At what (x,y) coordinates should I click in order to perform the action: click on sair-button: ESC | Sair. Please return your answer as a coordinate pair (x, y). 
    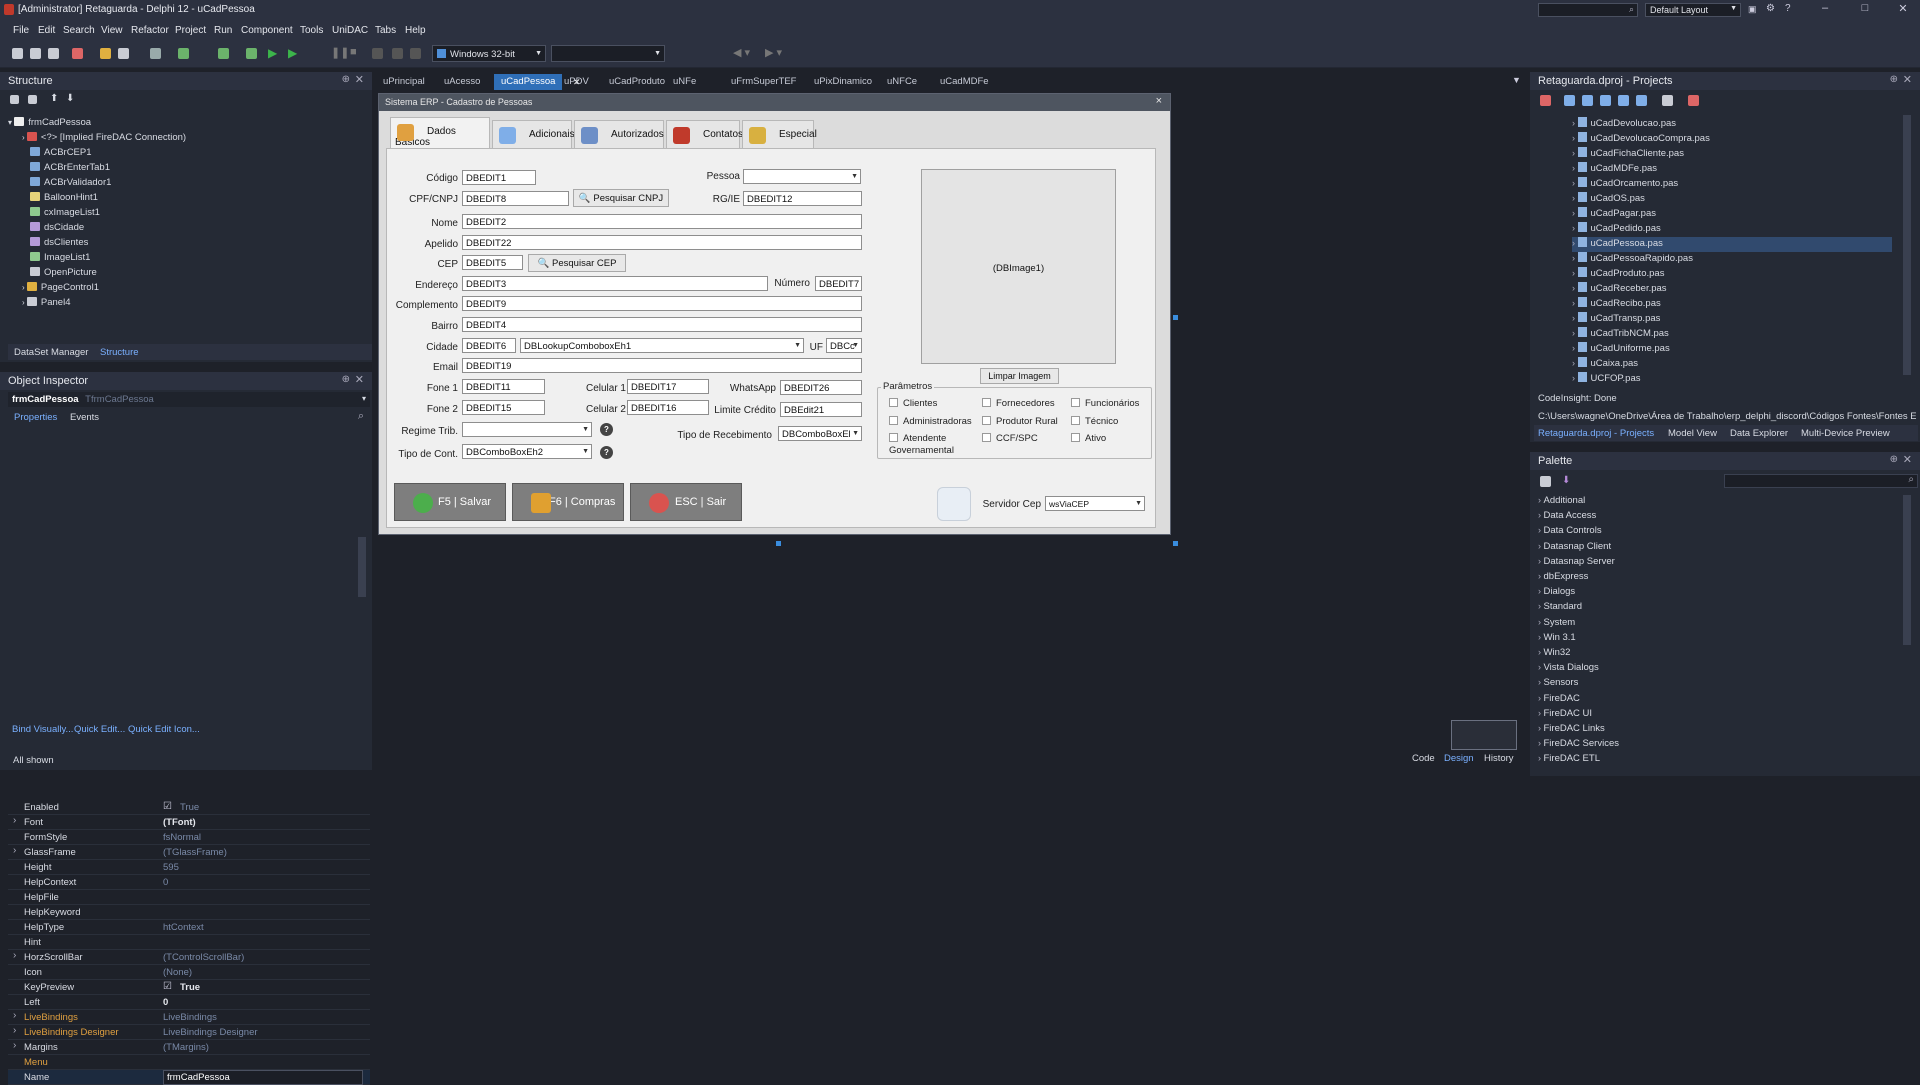
    Looking at the image, I should click on (686, 502).